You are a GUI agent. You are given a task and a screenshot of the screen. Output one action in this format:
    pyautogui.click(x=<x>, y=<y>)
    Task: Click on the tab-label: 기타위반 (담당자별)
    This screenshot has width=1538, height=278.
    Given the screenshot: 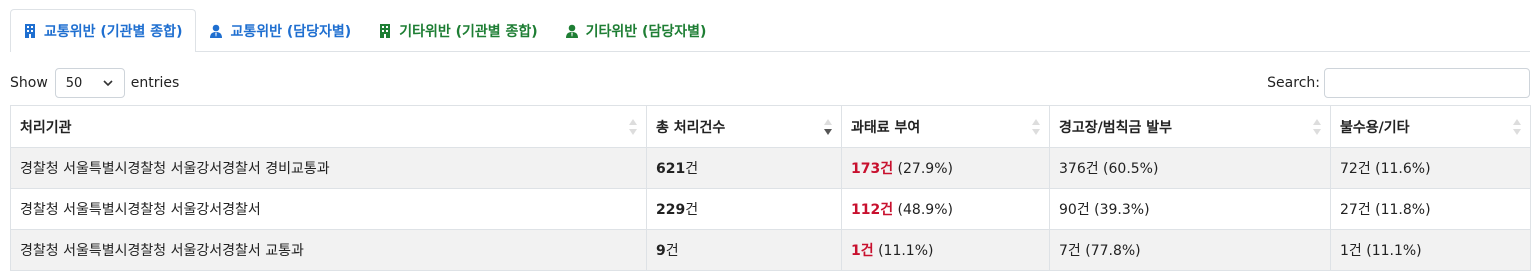 What is the action you would take?
    pyautogui.click(x=646, y=31)
    